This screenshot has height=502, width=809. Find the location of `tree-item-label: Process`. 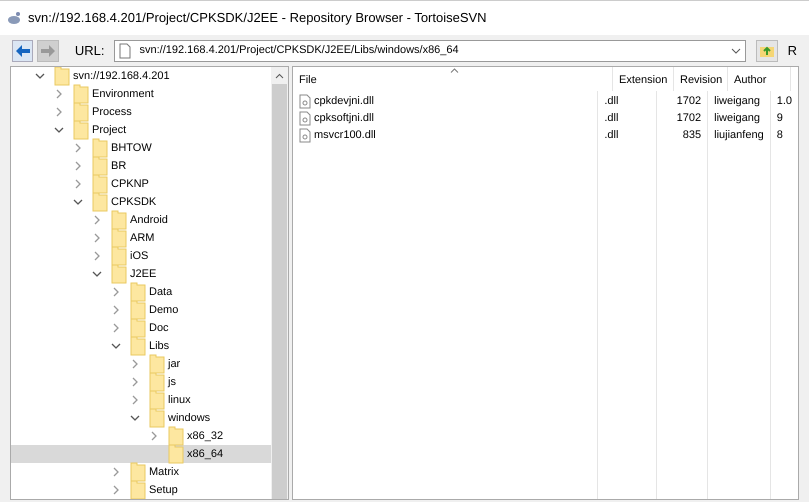

tree-item-label: Process is located at coordinates (112, 112).